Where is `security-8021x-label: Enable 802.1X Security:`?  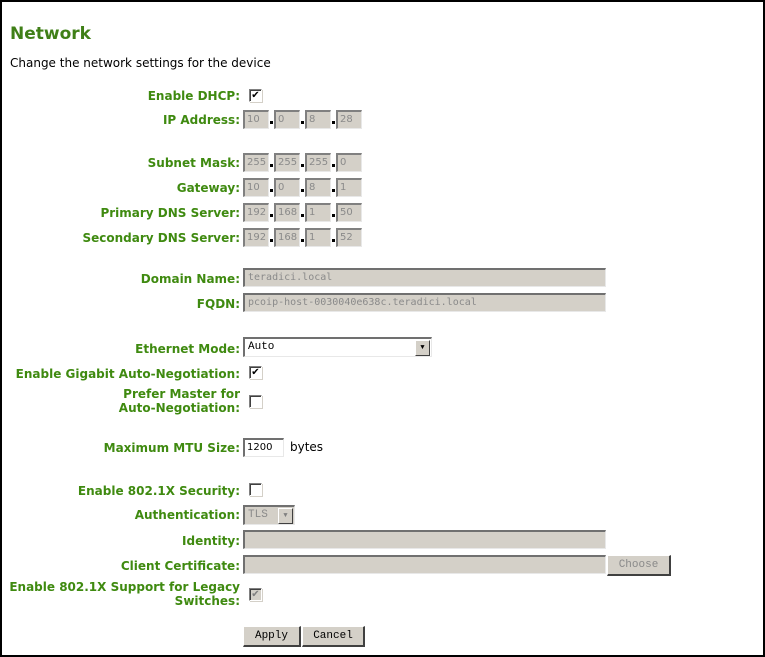
security-8021x-label: Enable 802.1X Security: is located at coordinates (158, 491).